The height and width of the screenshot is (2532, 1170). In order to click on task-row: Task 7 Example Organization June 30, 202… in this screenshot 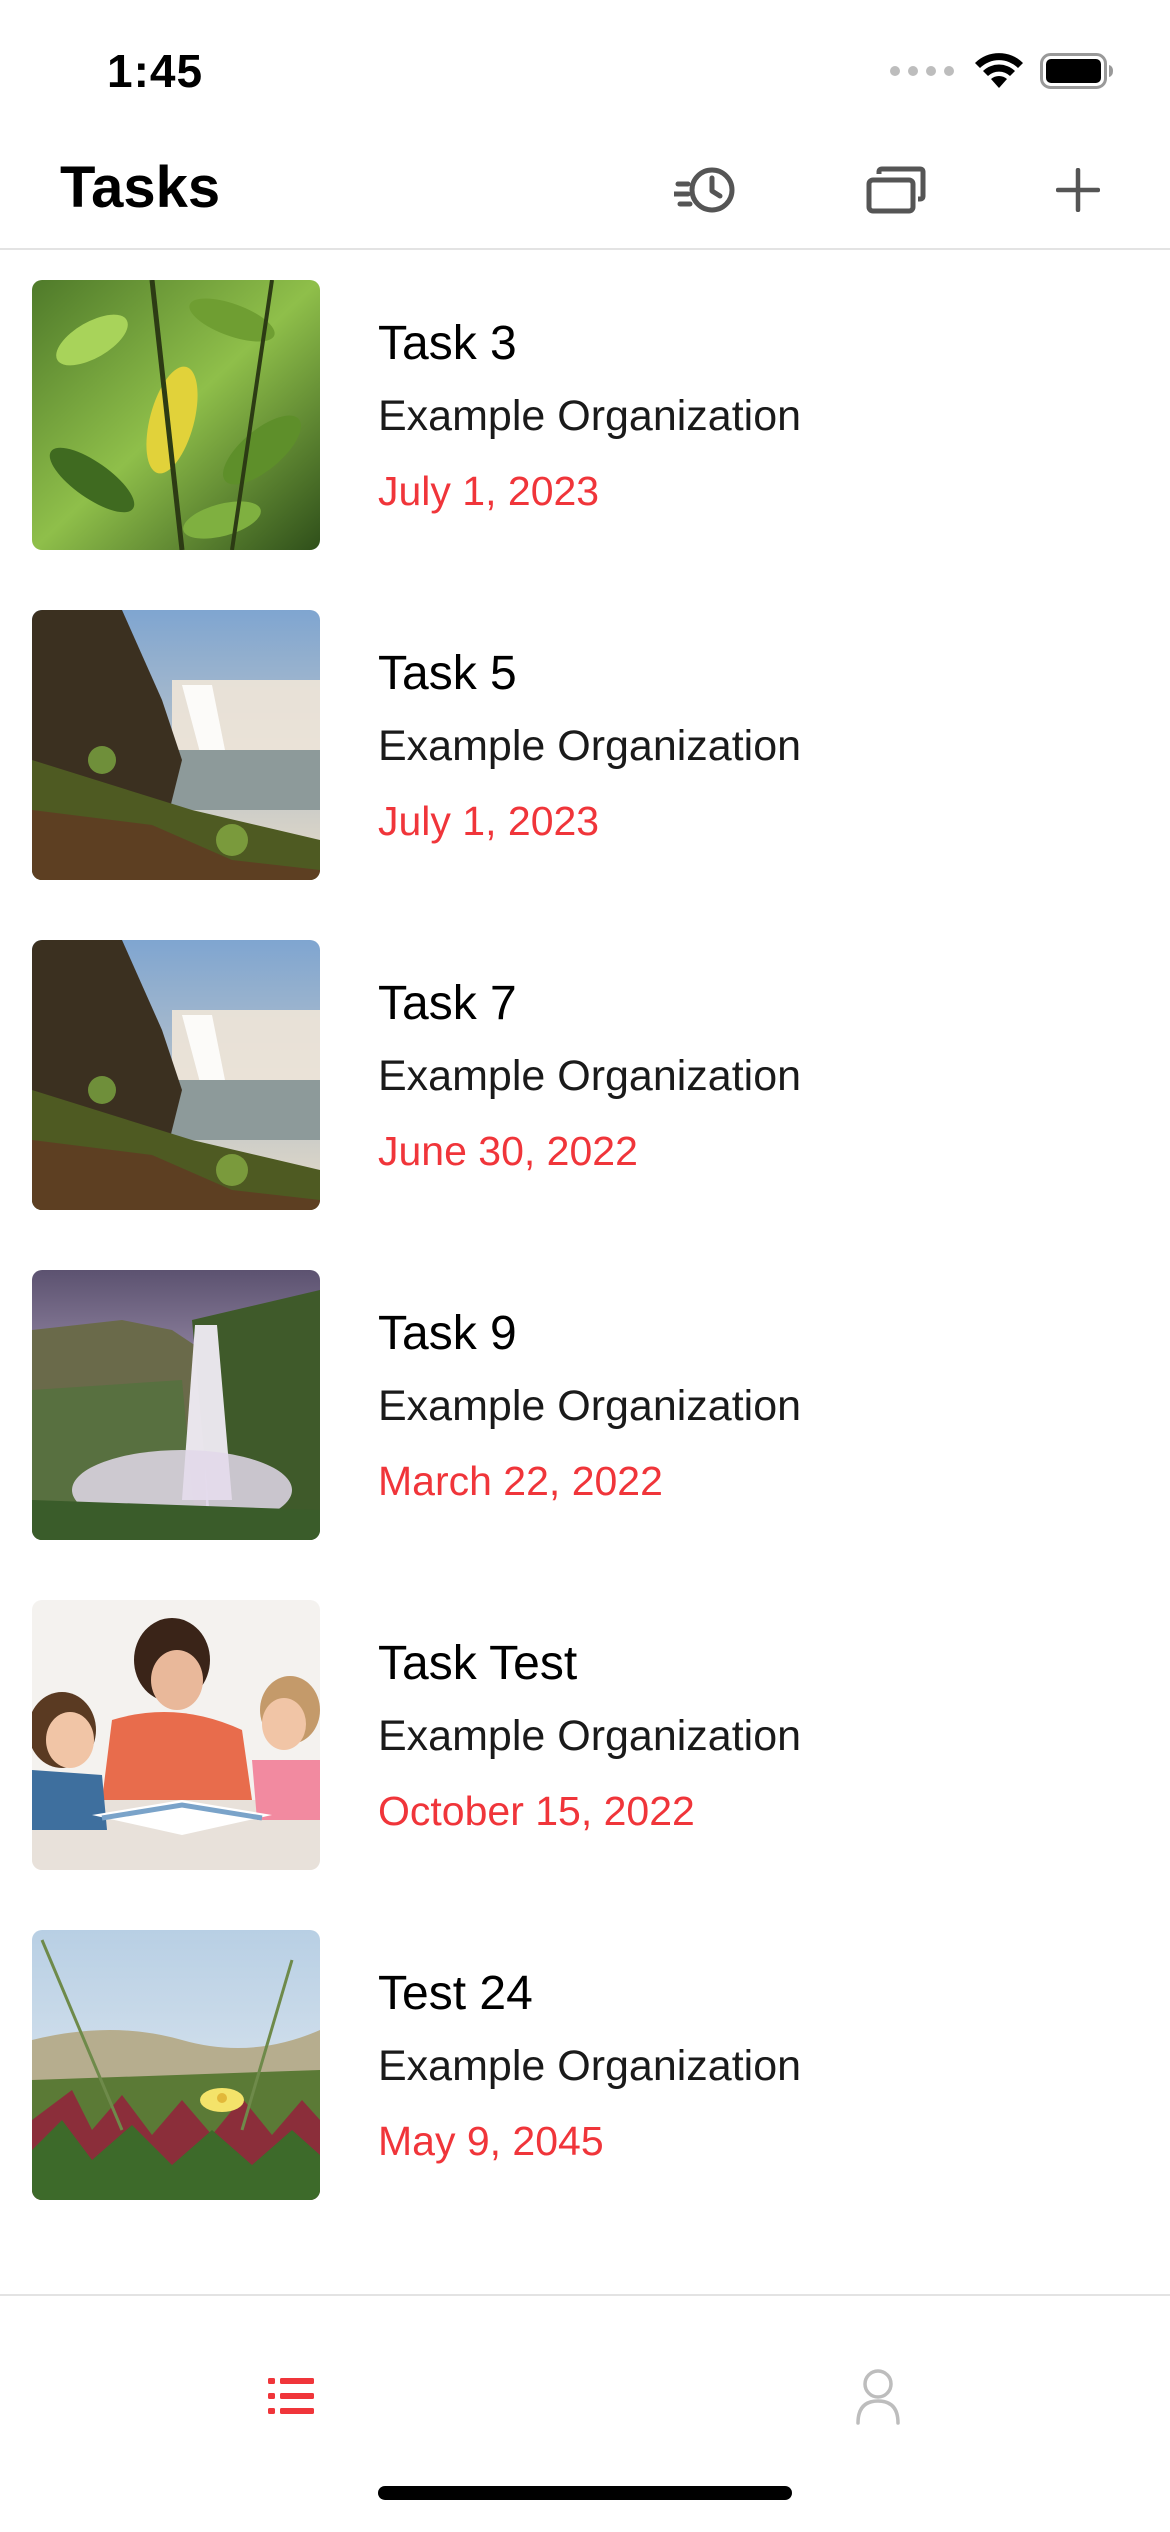, I will do `click(585, 1105)`.